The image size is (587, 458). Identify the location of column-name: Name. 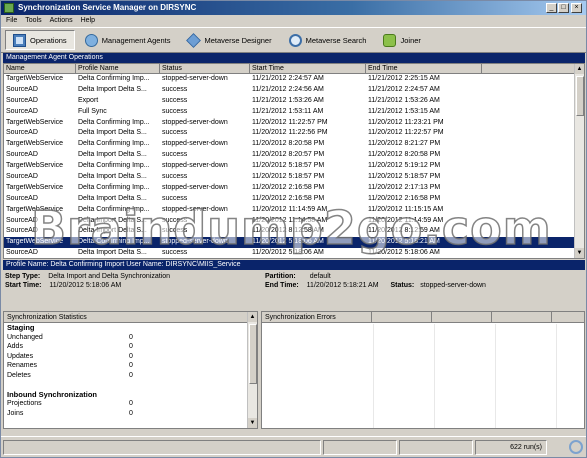
(40, 68).